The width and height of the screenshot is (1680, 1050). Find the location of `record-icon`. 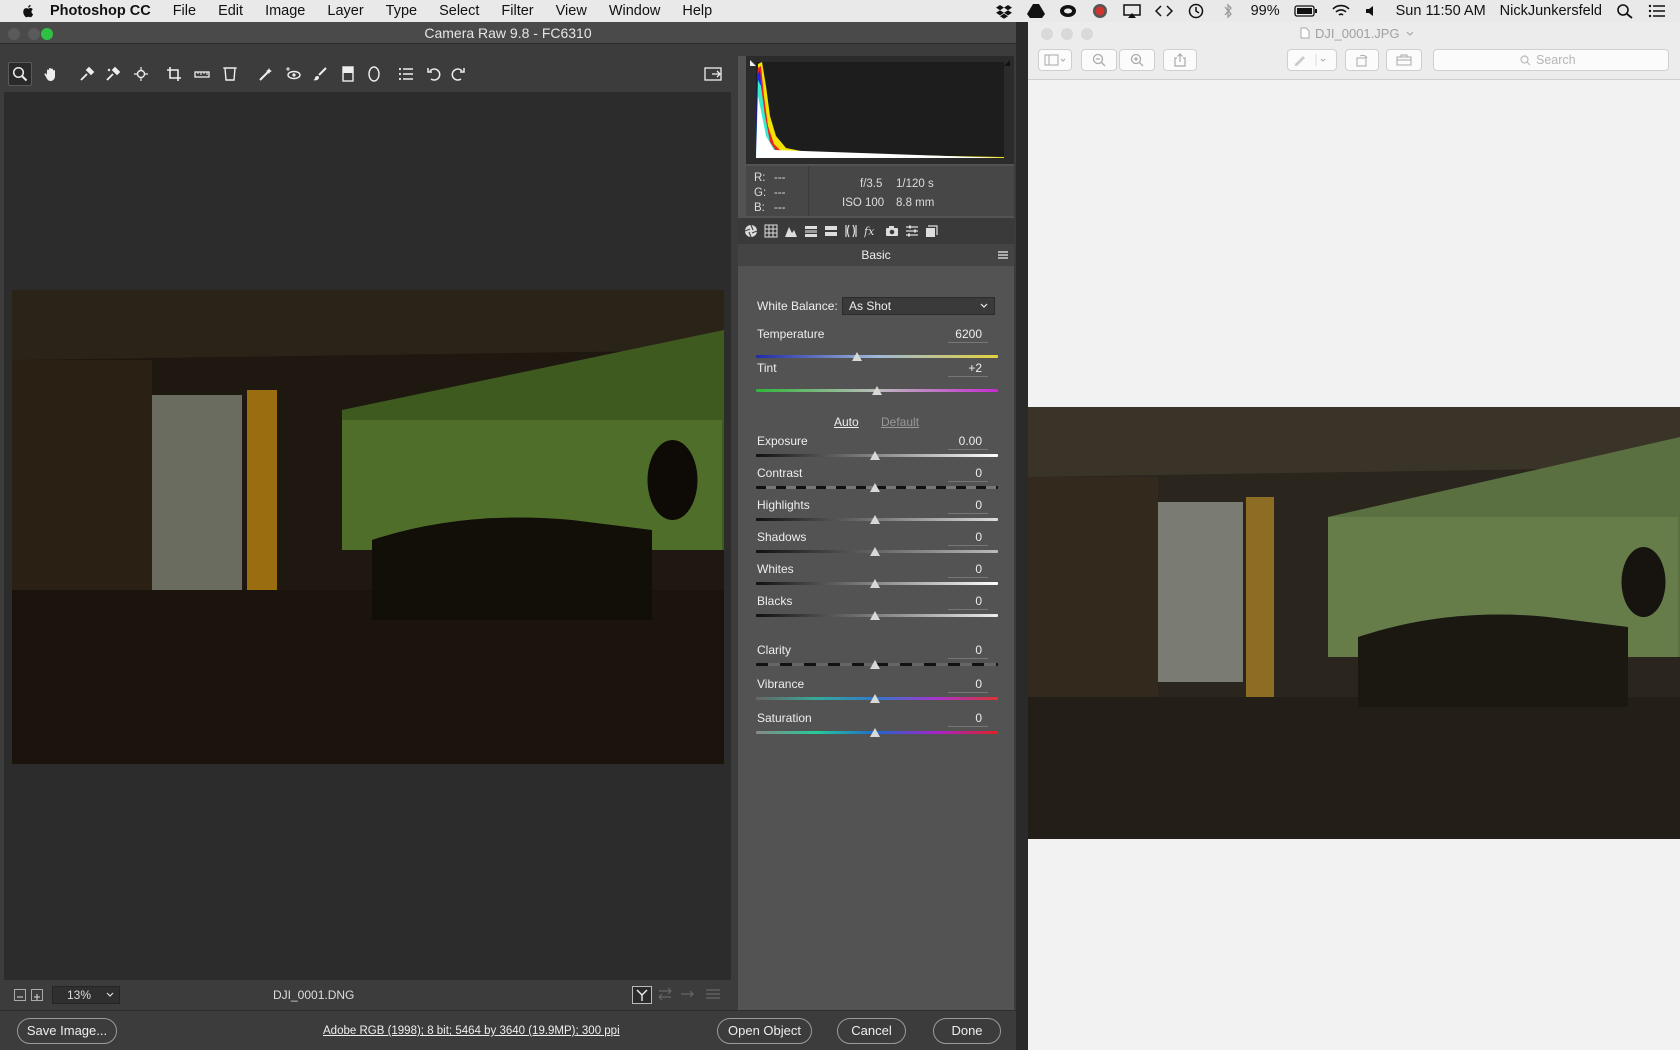

record-icon is located at coordinates (1100, 11).